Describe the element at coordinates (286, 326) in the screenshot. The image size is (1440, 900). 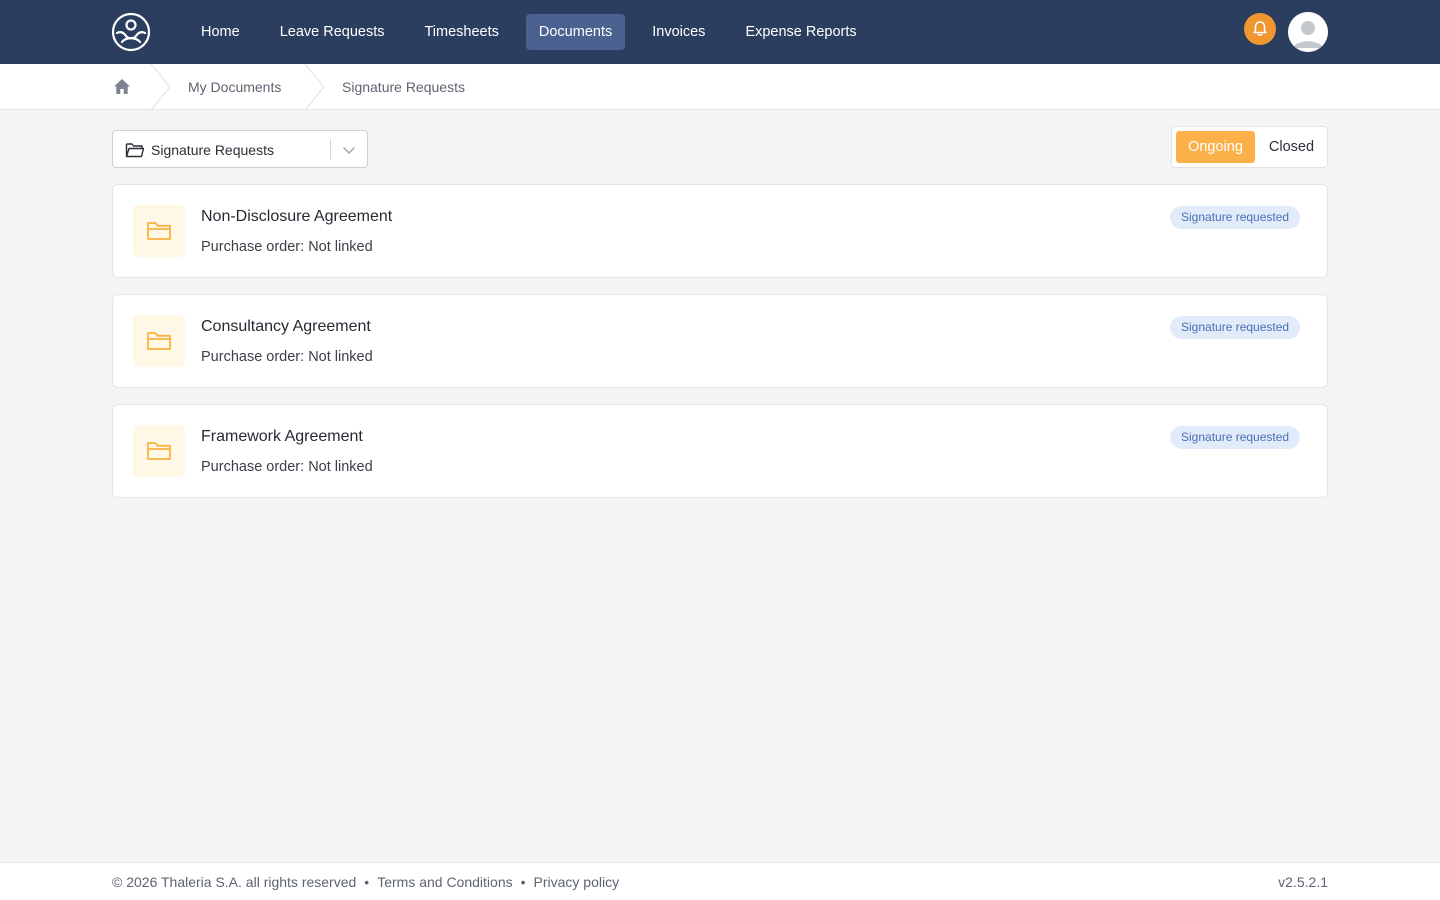
I see `document-title: Consultancy Agreement` at that location.